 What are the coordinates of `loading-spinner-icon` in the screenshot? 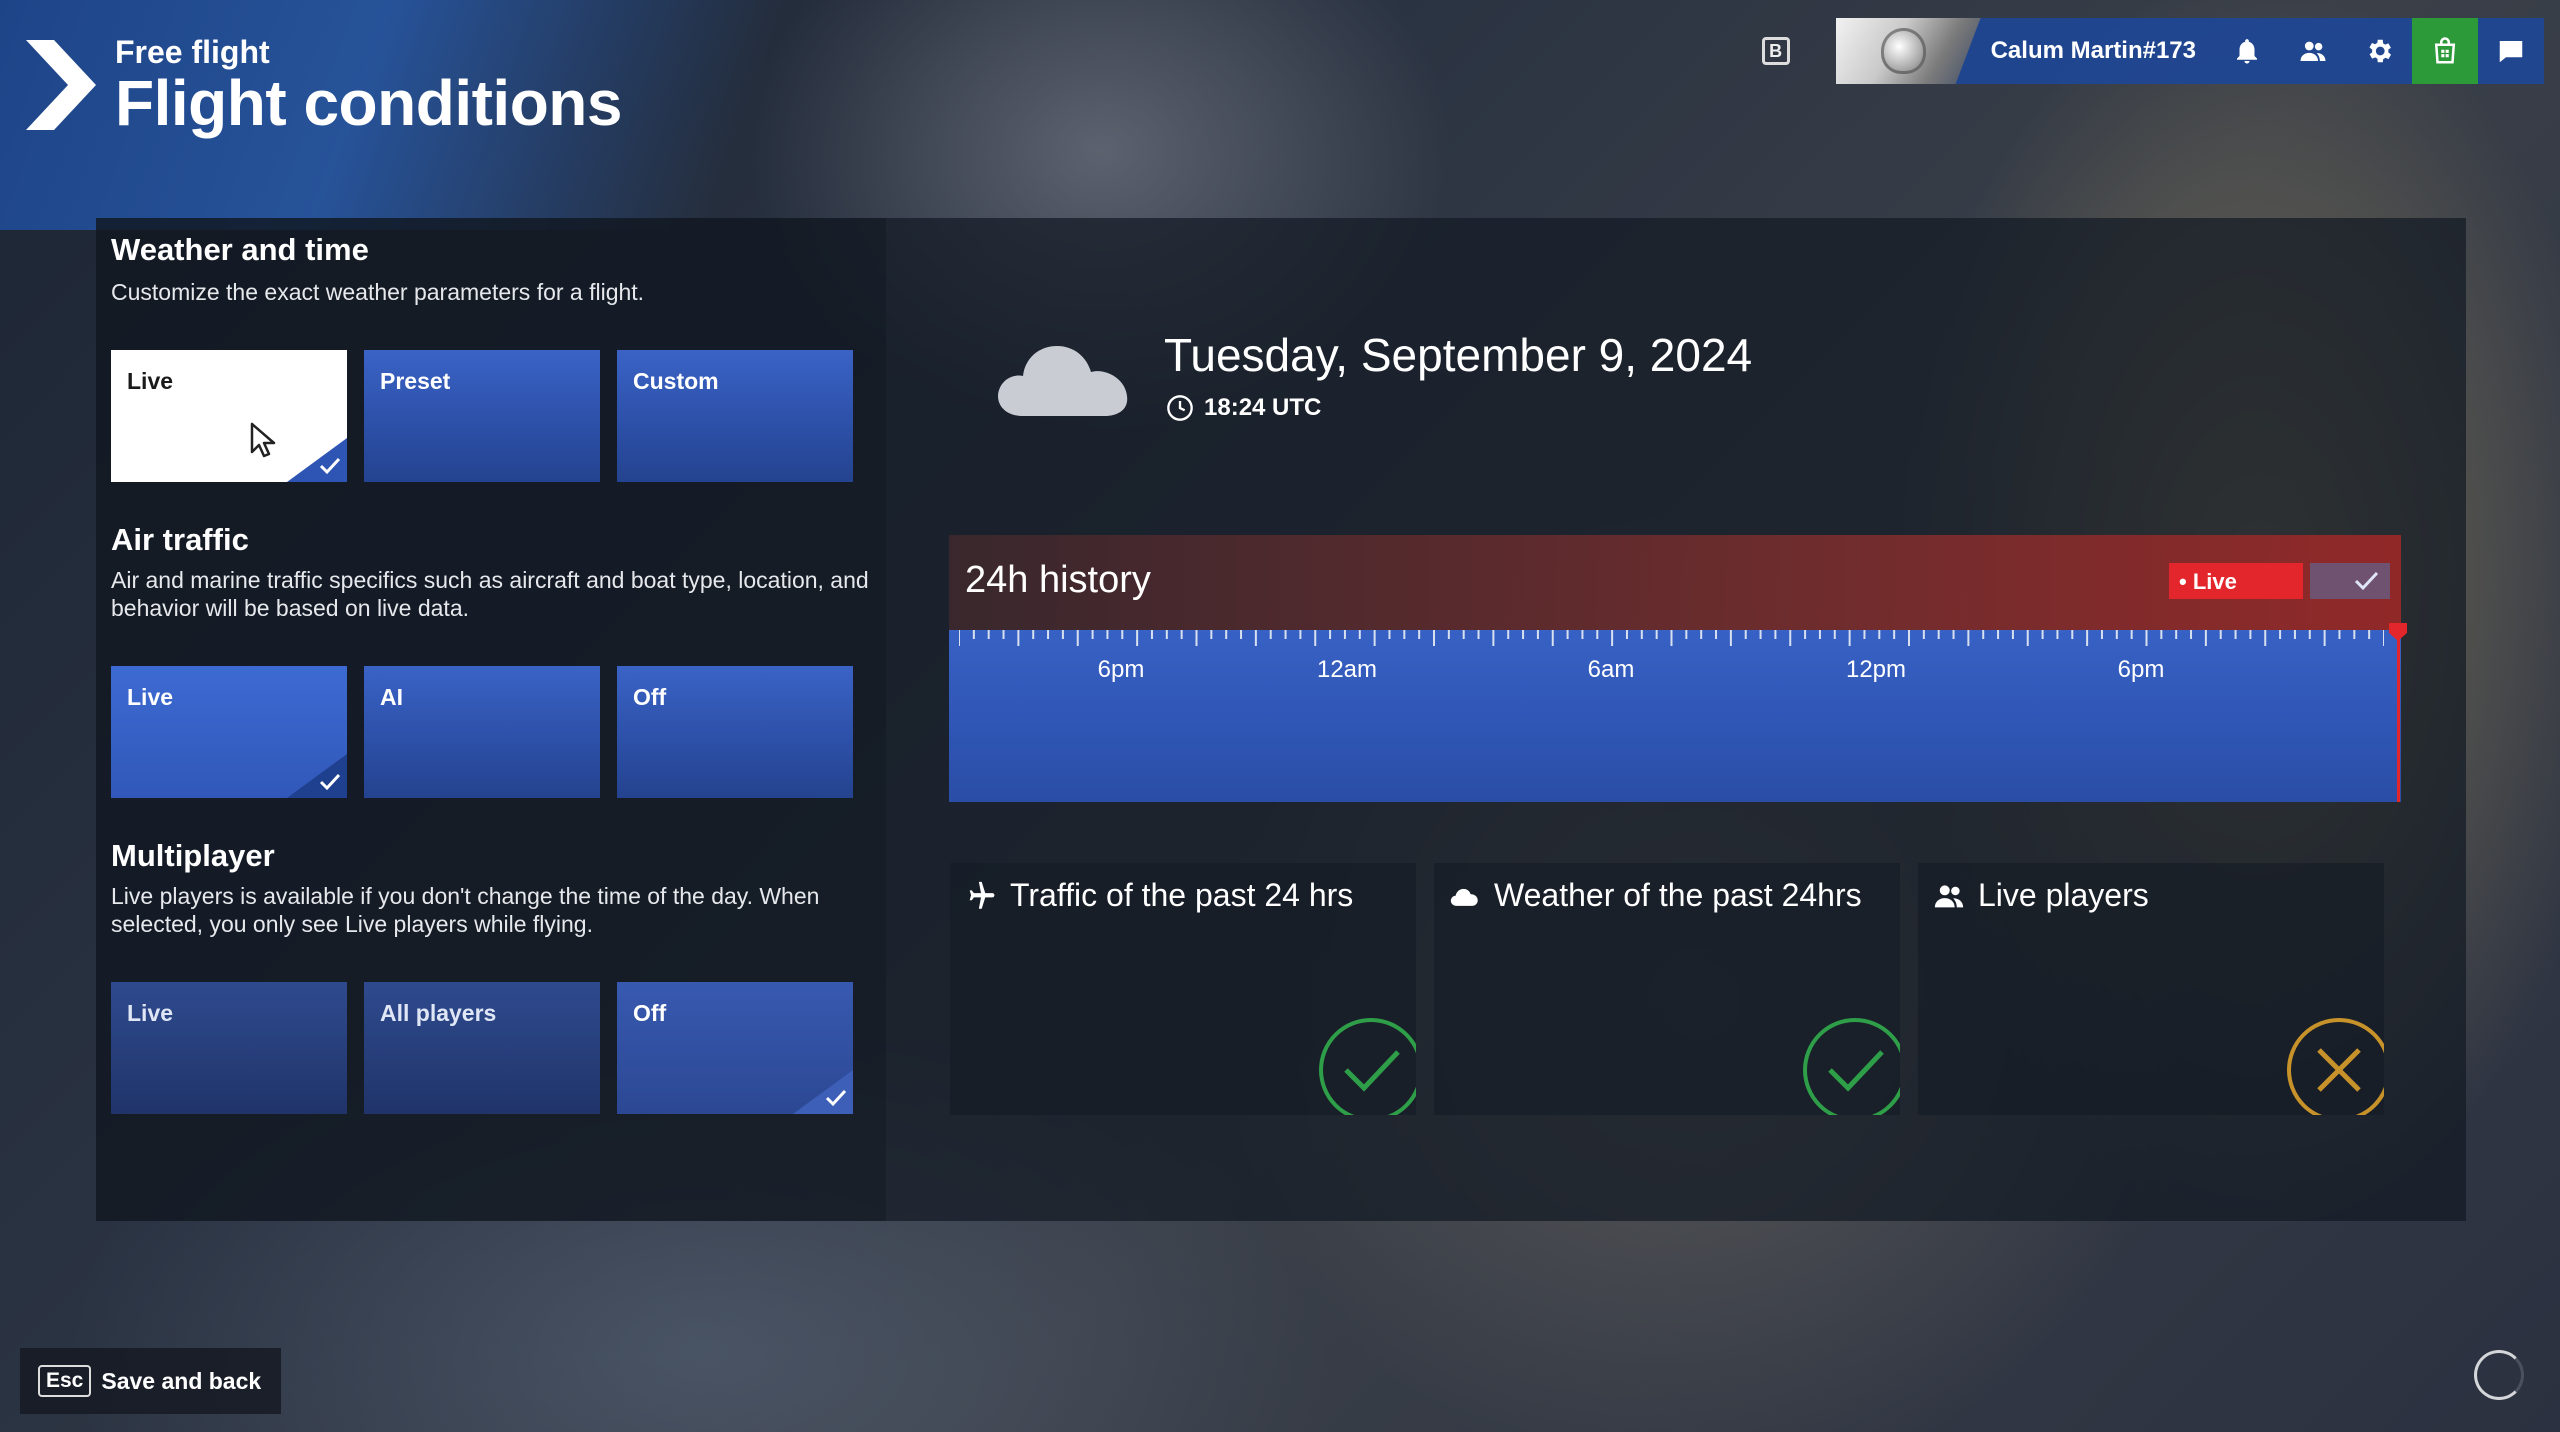 It's located at (2499, 1375).